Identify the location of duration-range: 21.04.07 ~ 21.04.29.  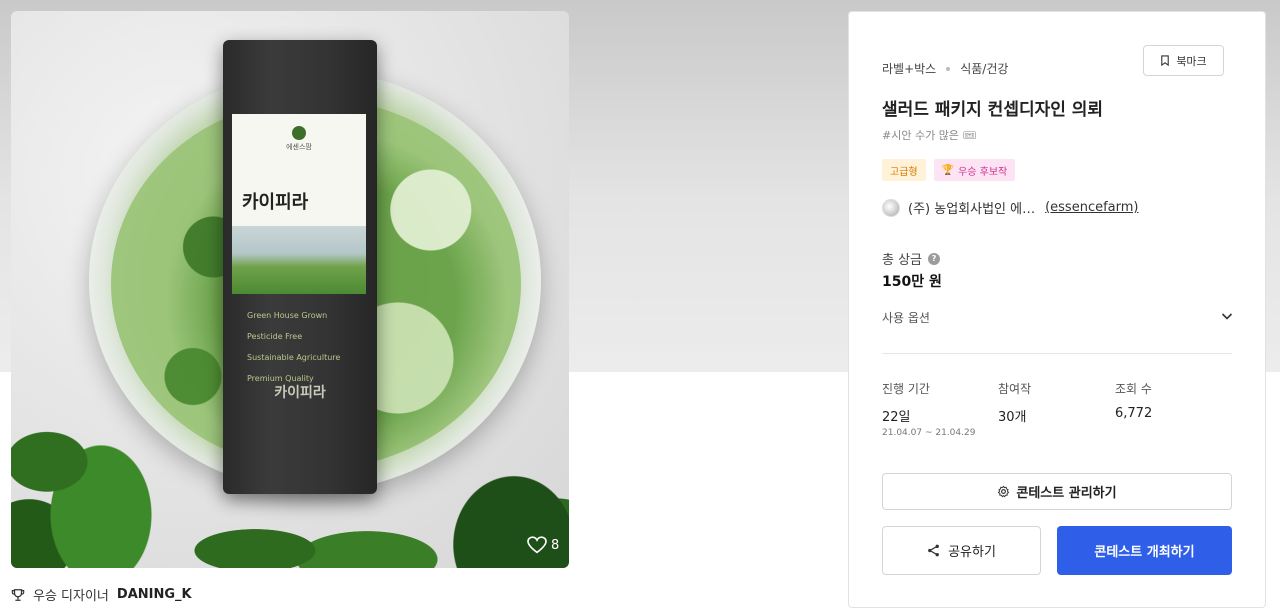
(929, 433).